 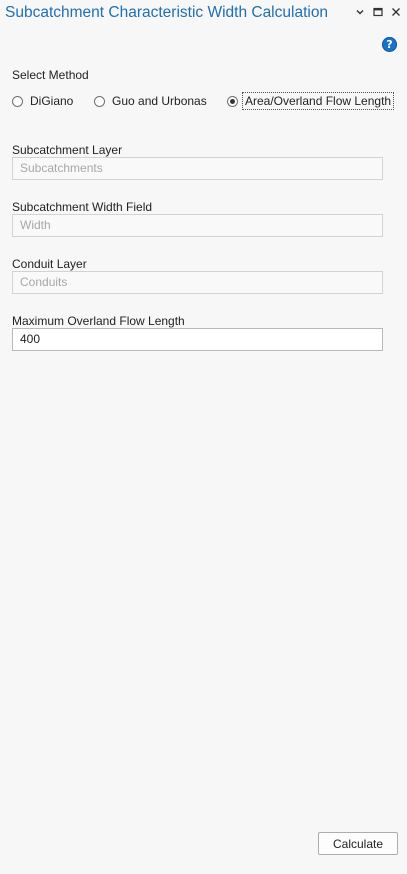 I want to click on subcatchment-width-field: Width, so click(x=197, y=225).